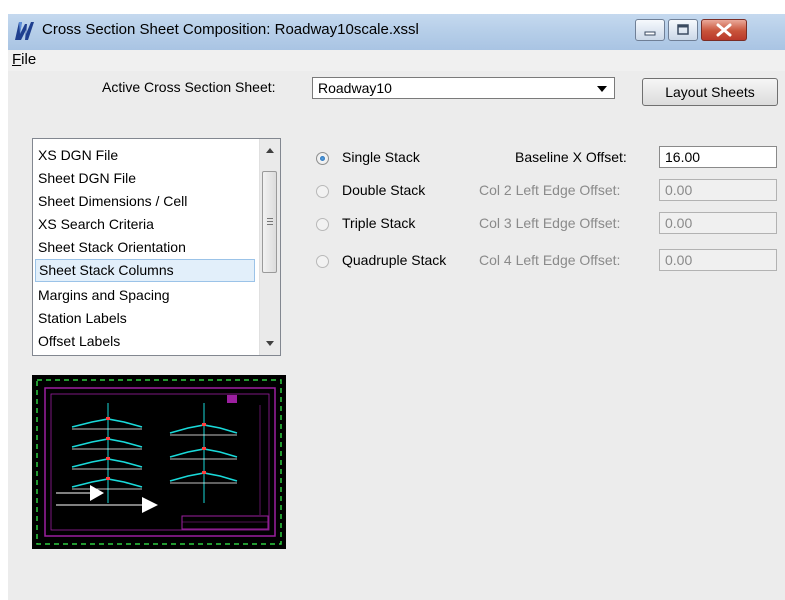 This screenshot has height=600, width=785. What do you see at coordinates (650, 33) in the screenshot?
I see `minimize-icon` at bounding box center [650, 33].